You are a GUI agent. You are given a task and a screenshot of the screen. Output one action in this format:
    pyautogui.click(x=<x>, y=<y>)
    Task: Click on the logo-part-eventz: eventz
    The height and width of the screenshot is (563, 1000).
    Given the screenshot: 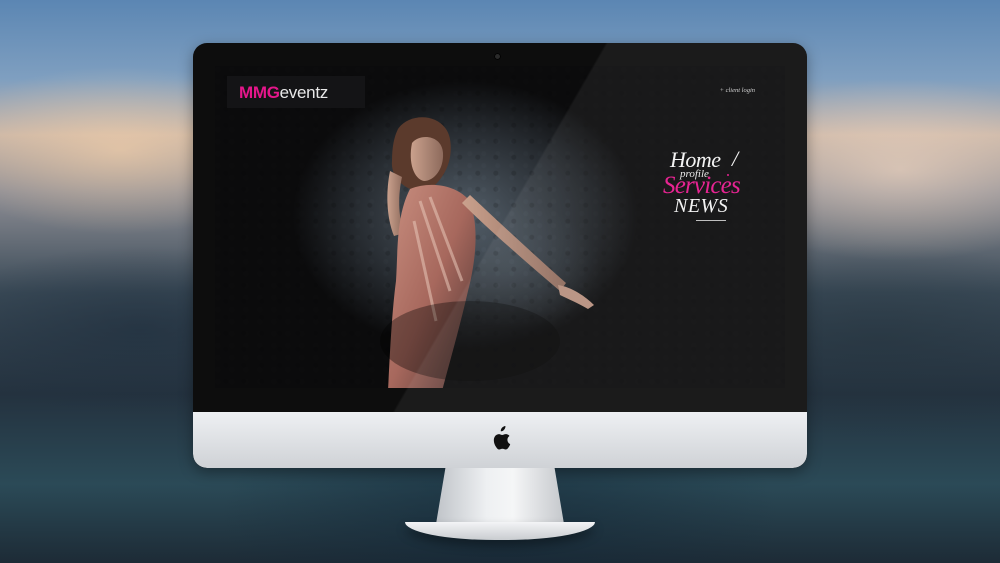 What is the action you would take?
    pyautogui.click(x=304, y=92)
    